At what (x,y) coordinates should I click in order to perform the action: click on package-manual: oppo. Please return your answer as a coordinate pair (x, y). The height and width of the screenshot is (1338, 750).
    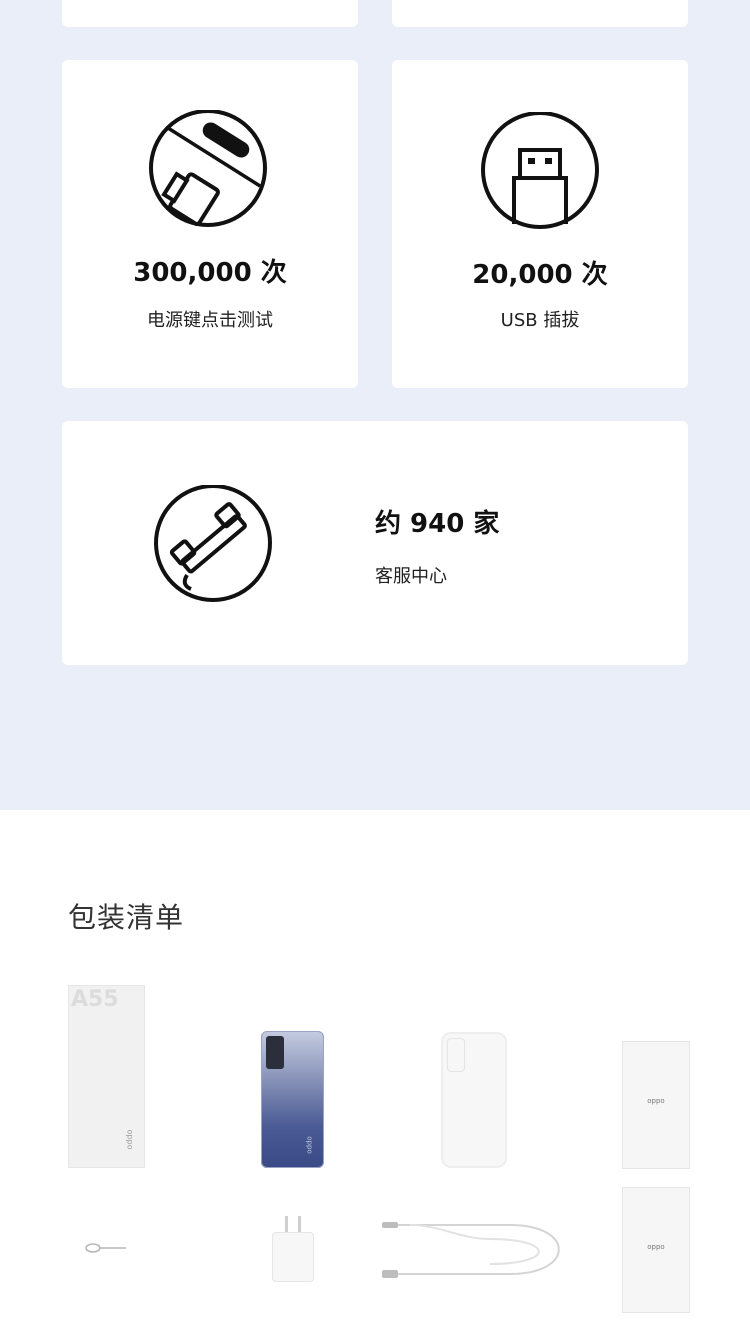
    Looking at the image, I should click on (656, 1105).